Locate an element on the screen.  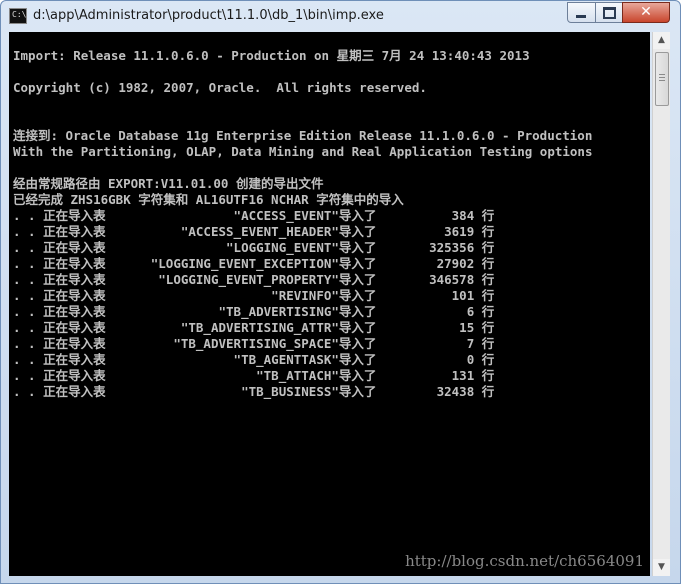
scroll-thumb is located at coordinates (662, 79).